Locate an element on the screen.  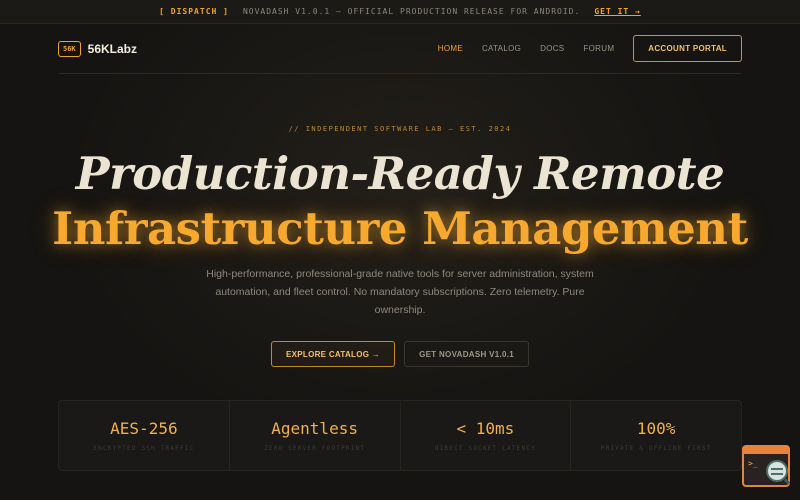
stat-value: < 10ms is located at coordinates (485, 428).